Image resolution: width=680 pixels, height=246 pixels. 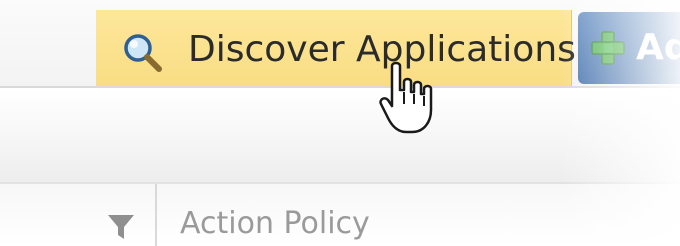 What do you see at coordinates (121, 227) in the screenshot?
I see `filter-icon` at bounding box center [121, 227].